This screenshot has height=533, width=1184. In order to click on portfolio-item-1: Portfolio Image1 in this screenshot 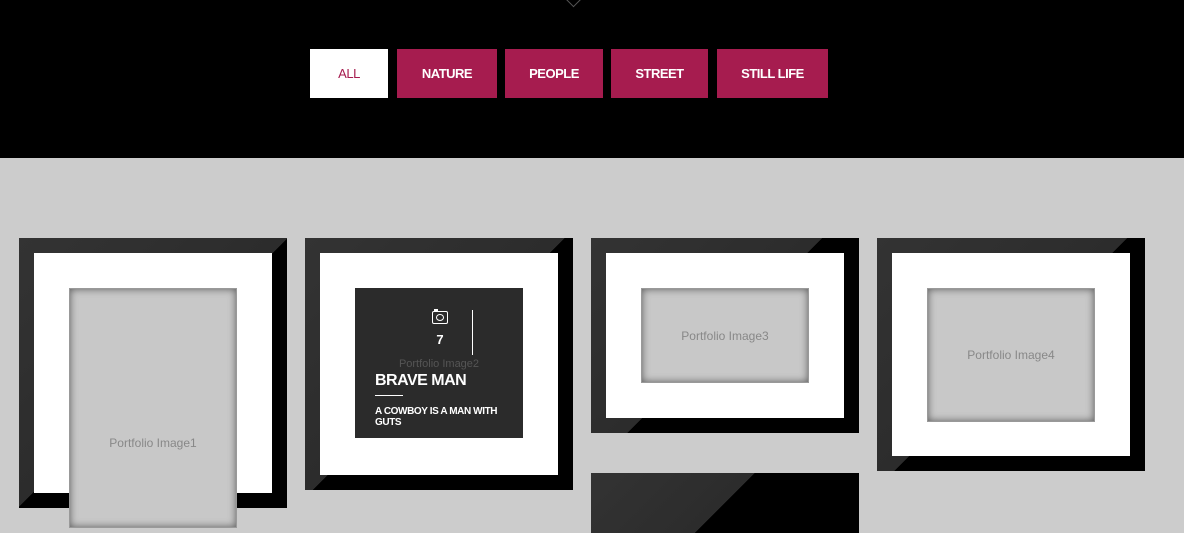, I will do `click(153, 383)`.